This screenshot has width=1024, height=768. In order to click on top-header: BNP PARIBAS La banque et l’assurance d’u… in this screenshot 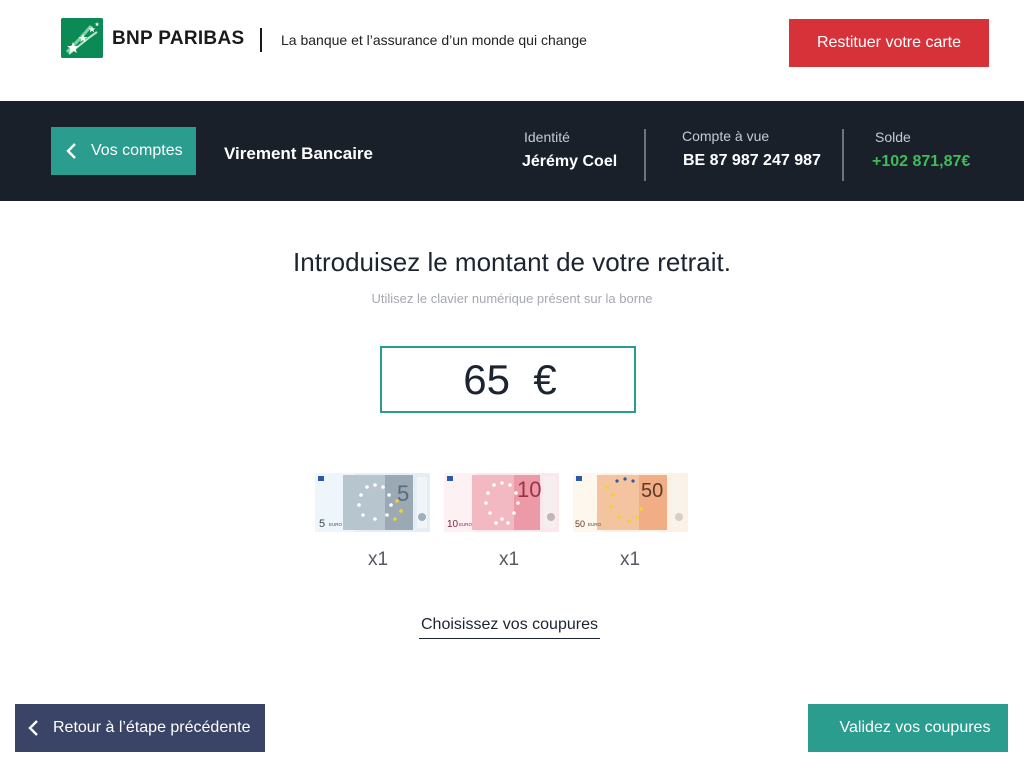, I will do `click(512, 50)`.